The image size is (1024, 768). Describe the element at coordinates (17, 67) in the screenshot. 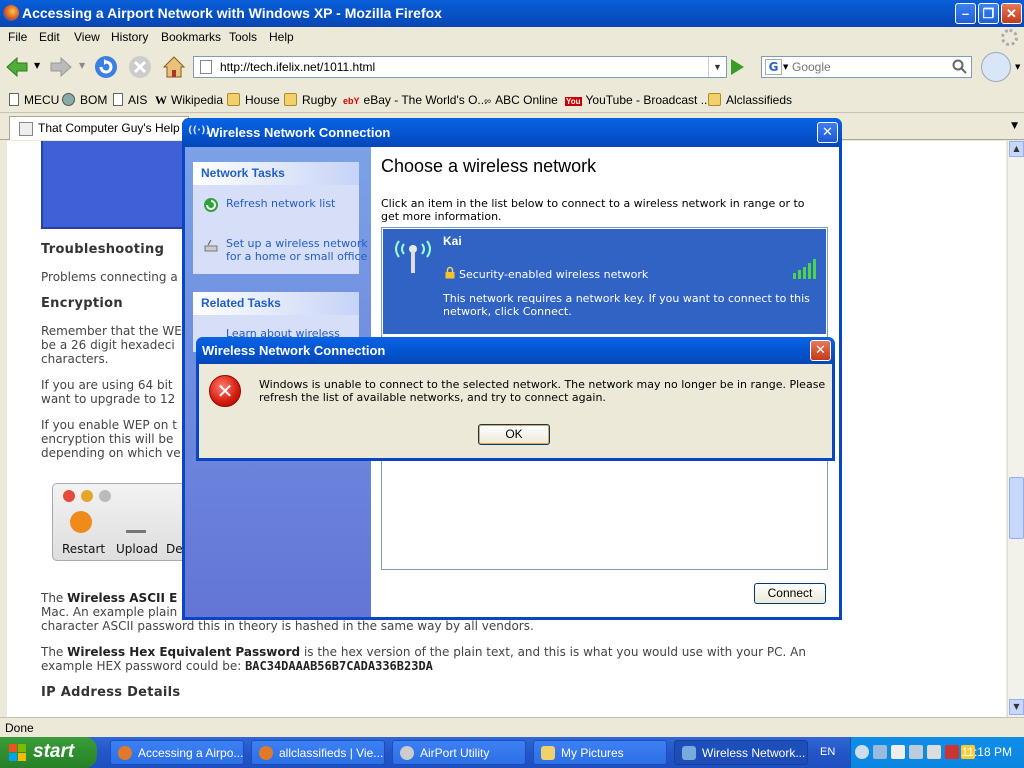

I see `back-arrow-icon` at that location.